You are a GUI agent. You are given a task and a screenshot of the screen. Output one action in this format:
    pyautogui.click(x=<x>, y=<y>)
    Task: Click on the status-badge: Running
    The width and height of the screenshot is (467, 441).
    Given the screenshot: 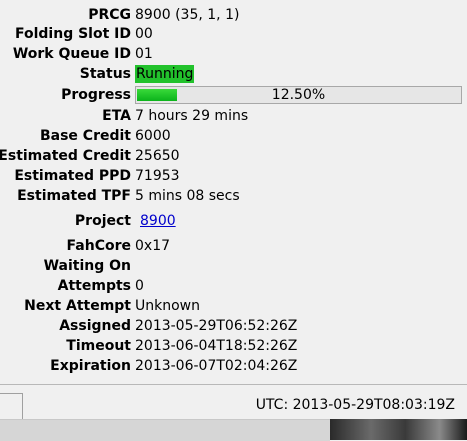 What is the action you would take?
    pyautogui.click(x=165, y=74)
    